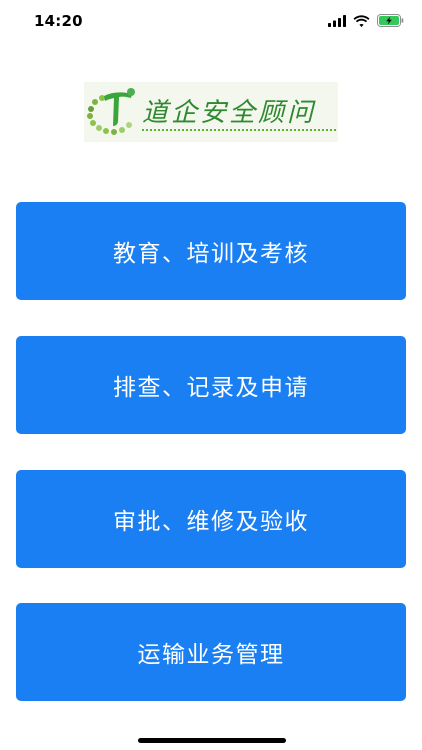  Describe the element at coordinates (211, 519) in the screenshot. I see `menu-button-approval-maintenance: 审批、维修及验收` at that location.